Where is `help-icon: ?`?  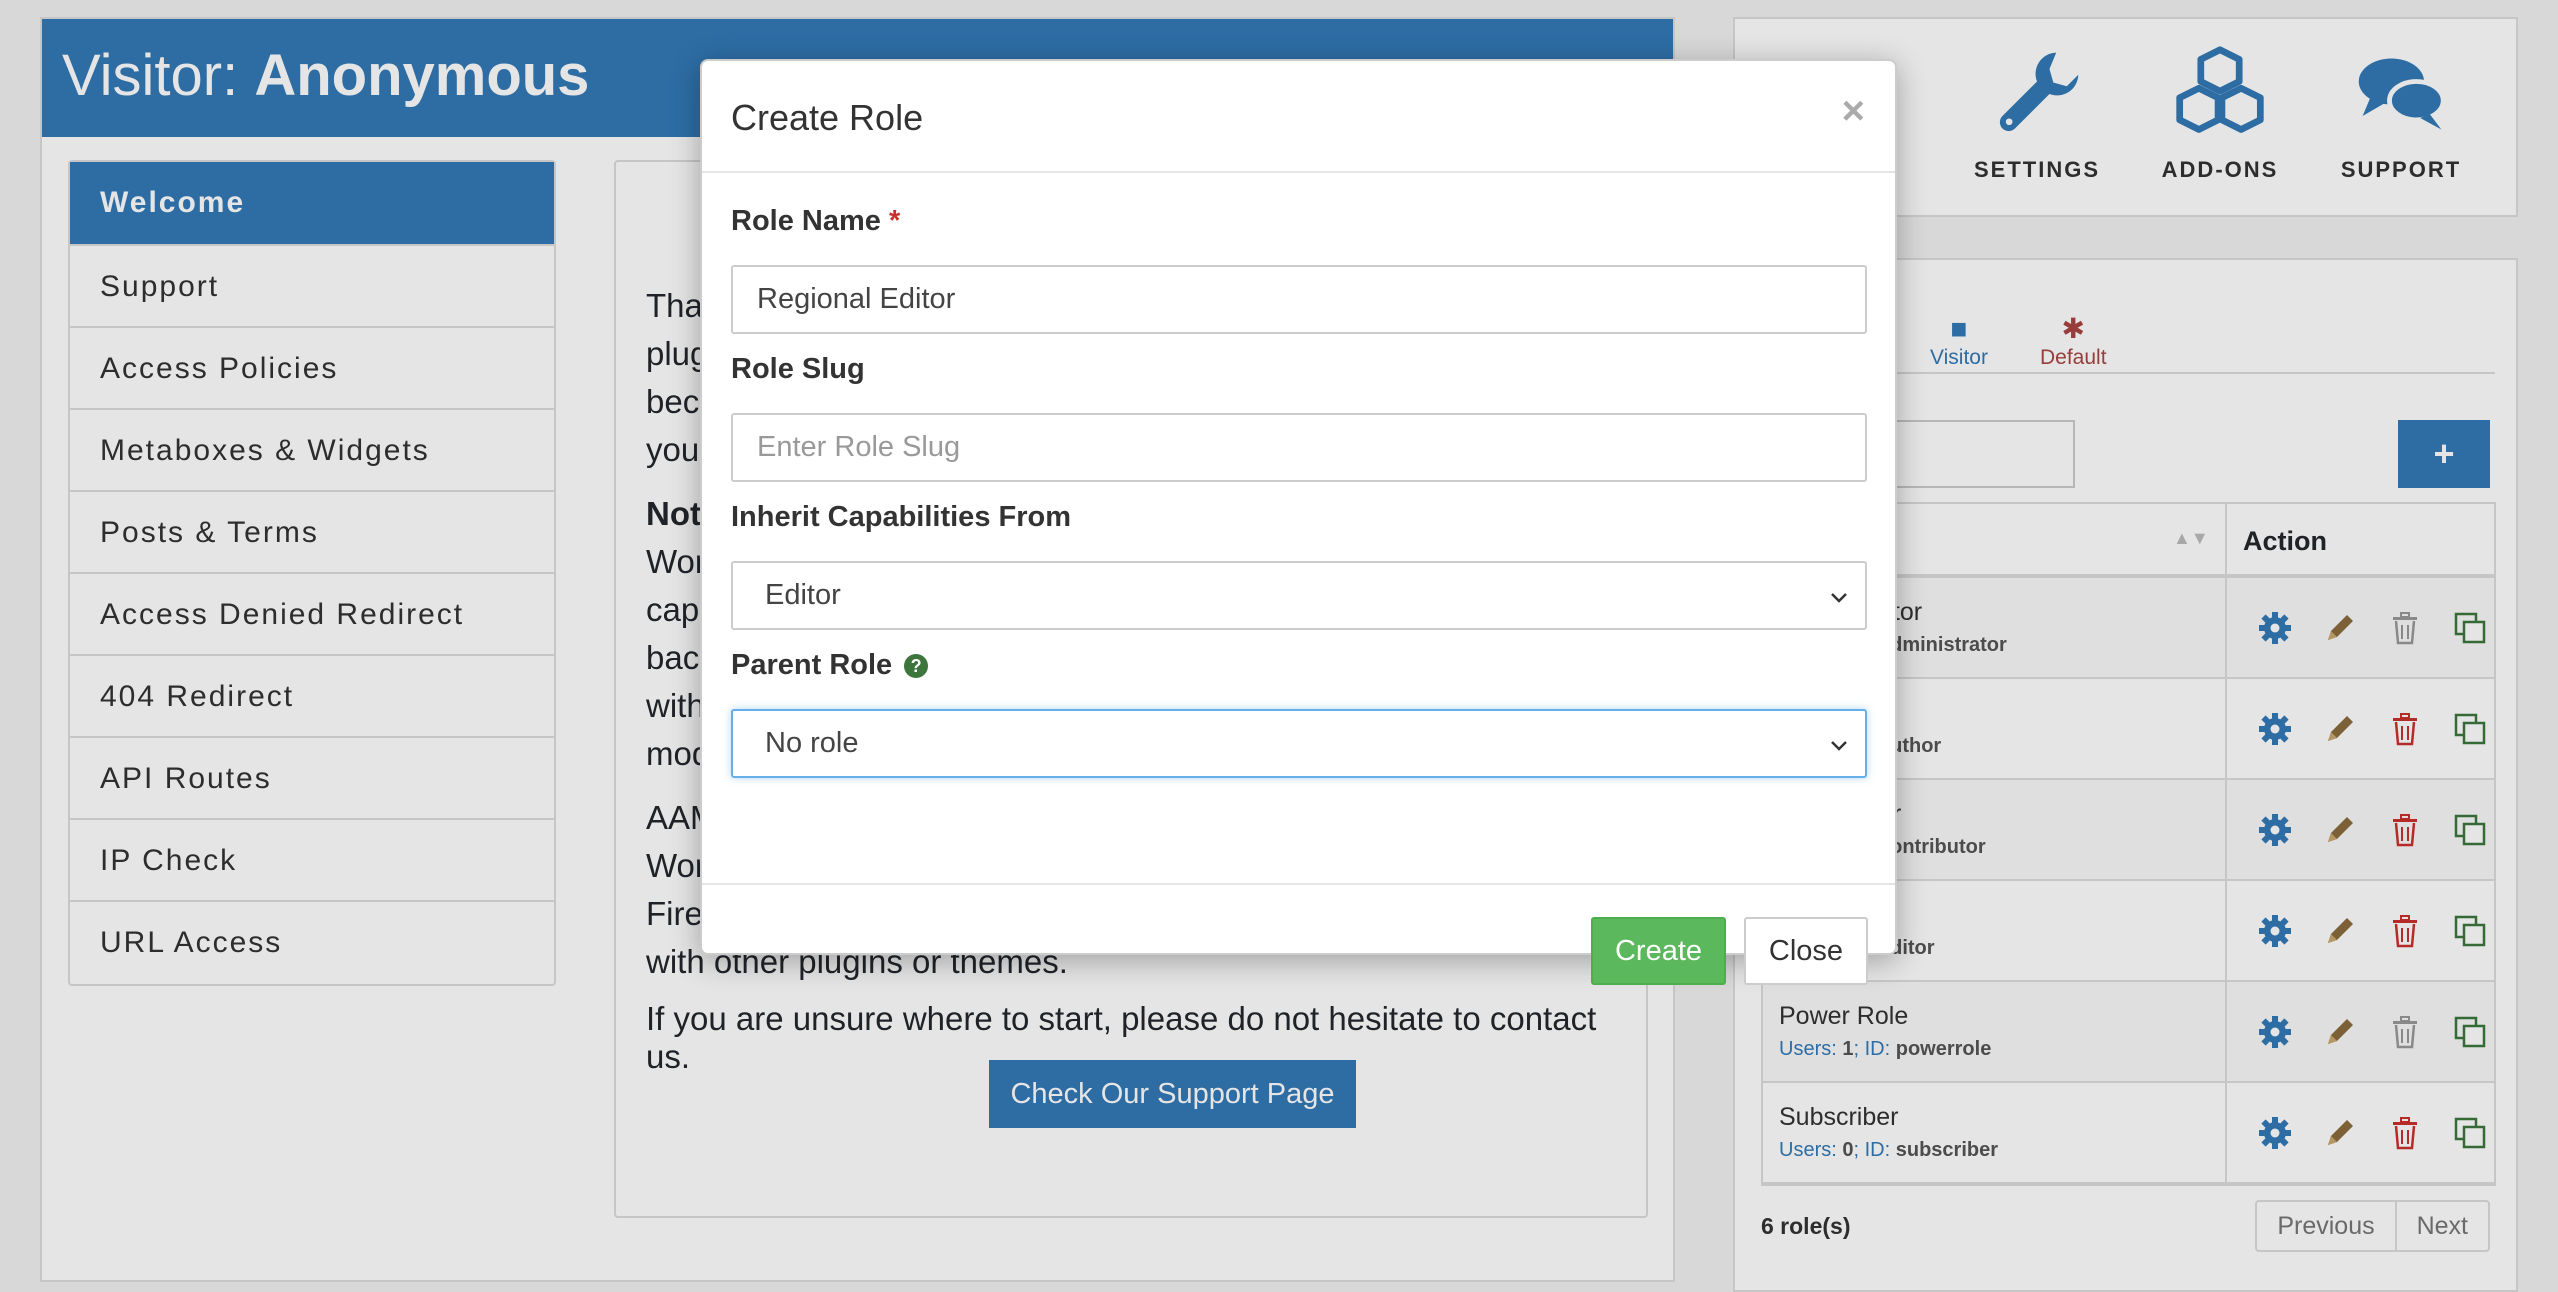 help-icon: ? is located at coordinates (916, 666).